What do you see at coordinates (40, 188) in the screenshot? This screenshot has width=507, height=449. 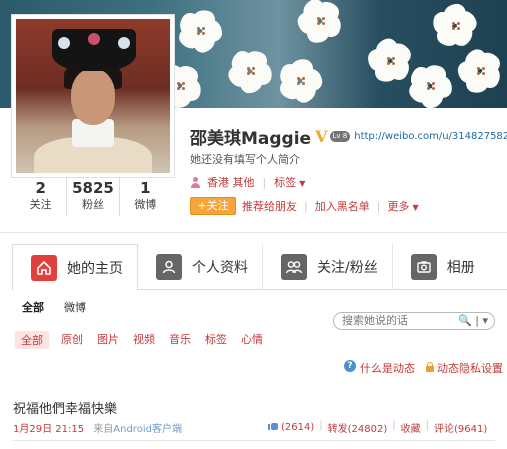 I see `stat-number: 2` at bounding box center [40, 188].